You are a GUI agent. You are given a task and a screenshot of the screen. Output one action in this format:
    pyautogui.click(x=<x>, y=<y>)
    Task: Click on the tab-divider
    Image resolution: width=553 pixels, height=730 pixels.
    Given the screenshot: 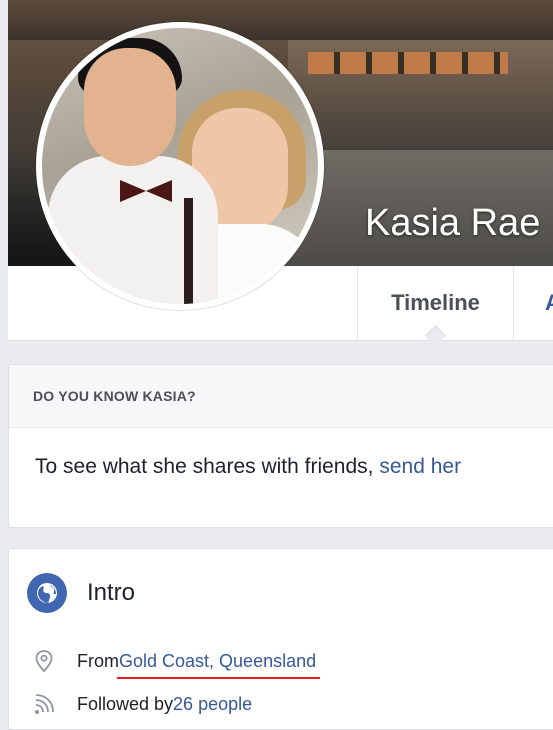 What is the action you would take?
    pyautogui.click(x=513, y=303)
    